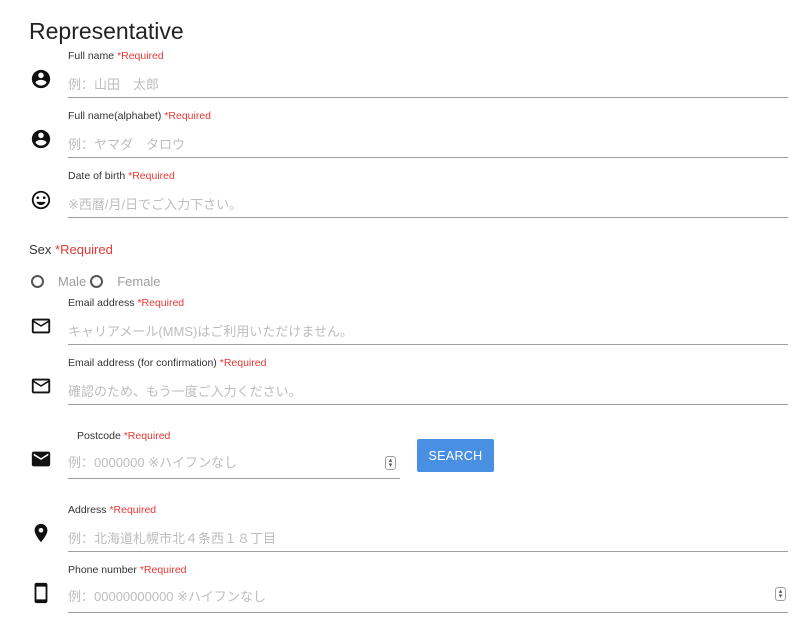 The height and width of the screenshot is (633, 800). I want to click on email-confirm-input, so click(428, 392).